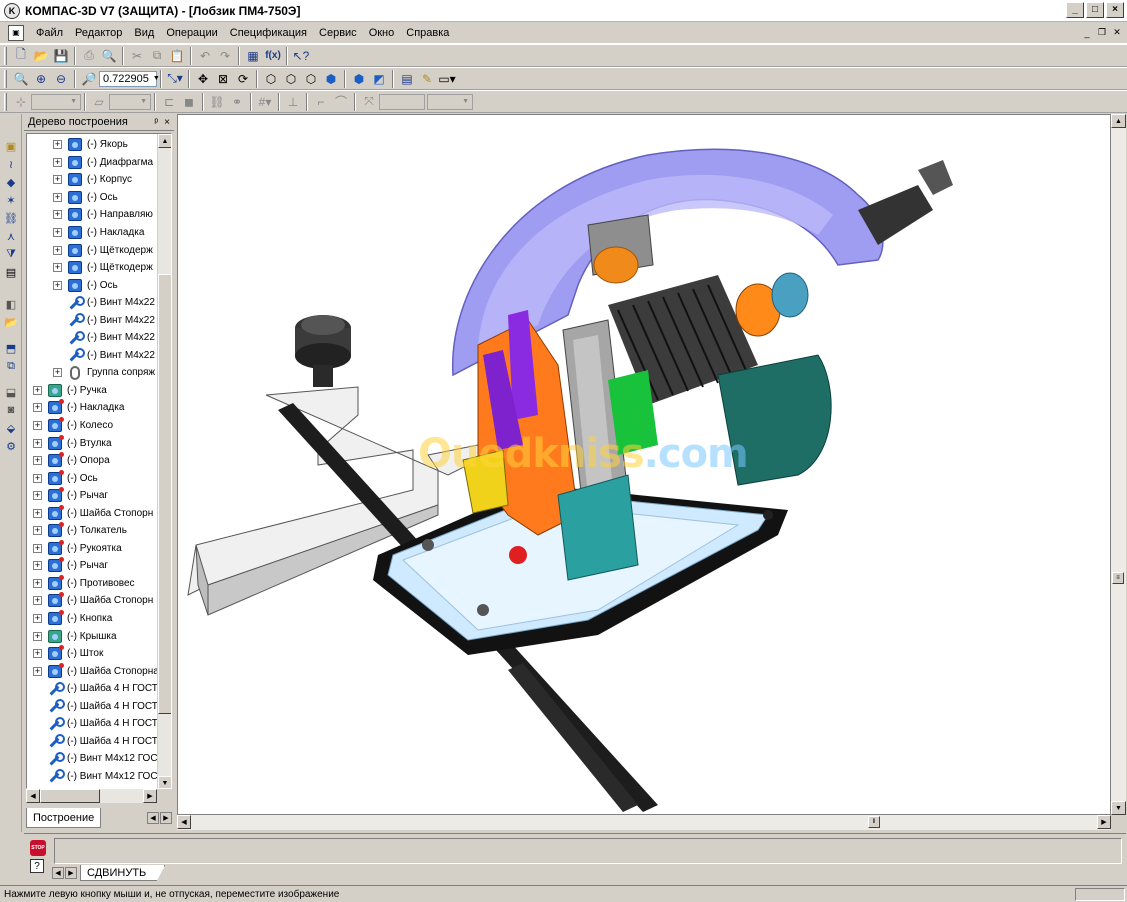 Image resolution: width=1127 pixels, height=902 pixels. What do you see at coordinates (1118, 464) in the screenshot?
I see `viewport-vertical-scrollbar: ▲ ≡ ▼` at bounding box center [1118, 464].